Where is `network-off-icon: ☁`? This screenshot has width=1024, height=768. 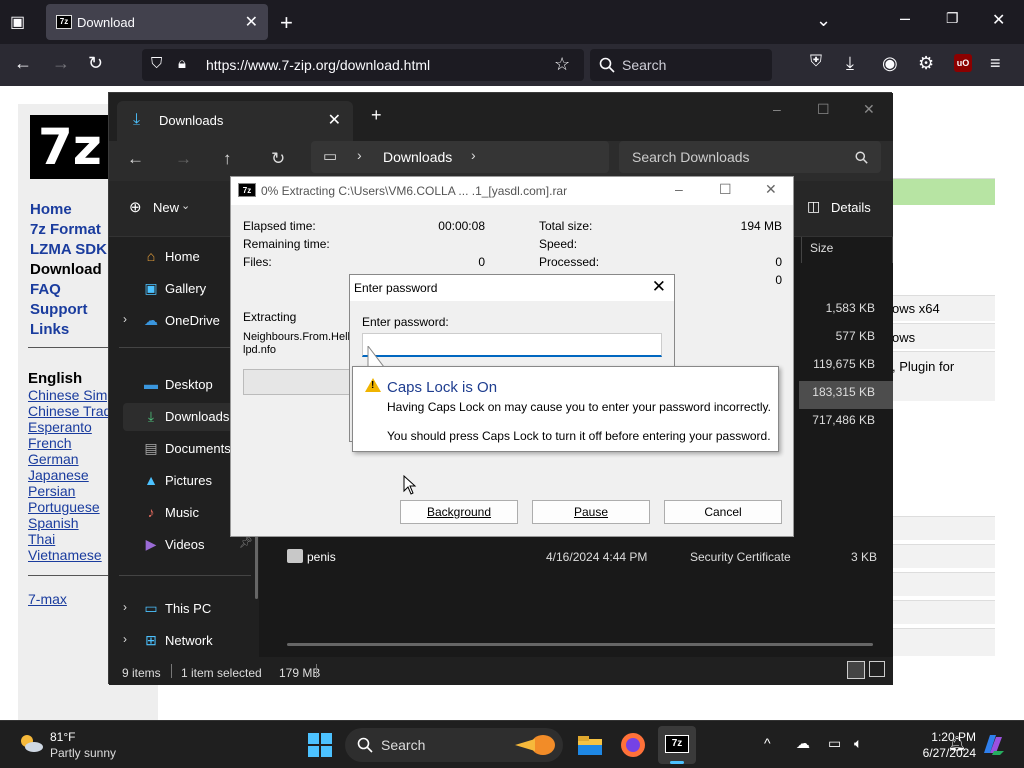 network-off-icon: ☁ is located at coordinates (803, 743).